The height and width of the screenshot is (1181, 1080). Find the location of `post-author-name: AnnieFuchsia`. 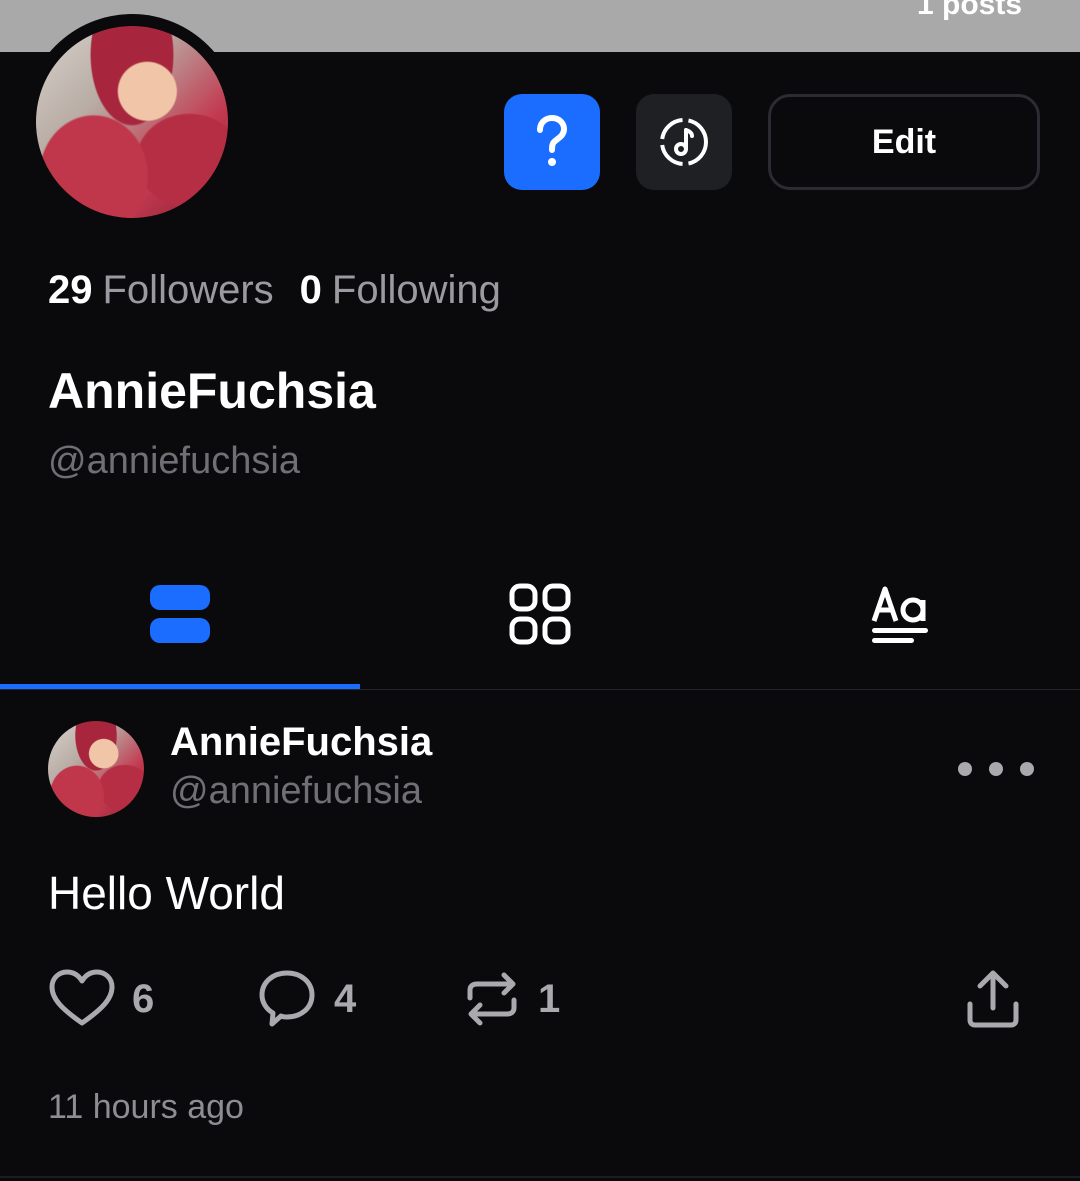

post-author-name: AnnieFuchsia is located at coordinates (301, 742).